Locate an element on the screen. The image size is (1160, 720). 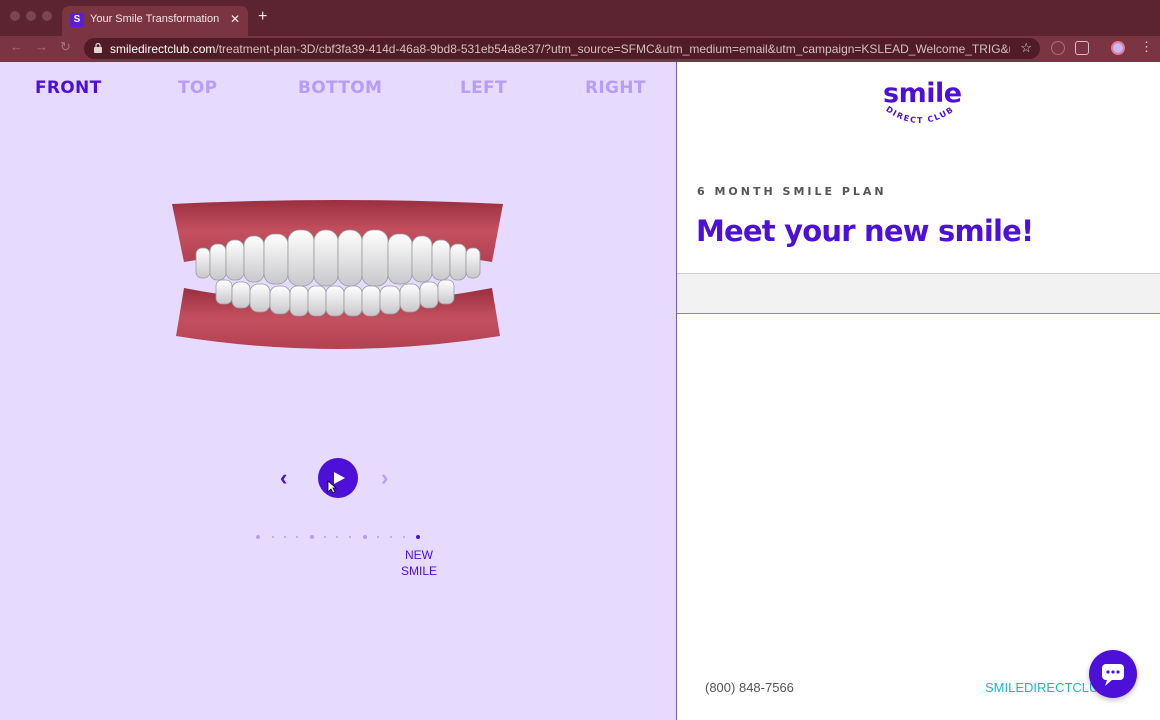
window-minimize-button is located at coordinates (31, 16).